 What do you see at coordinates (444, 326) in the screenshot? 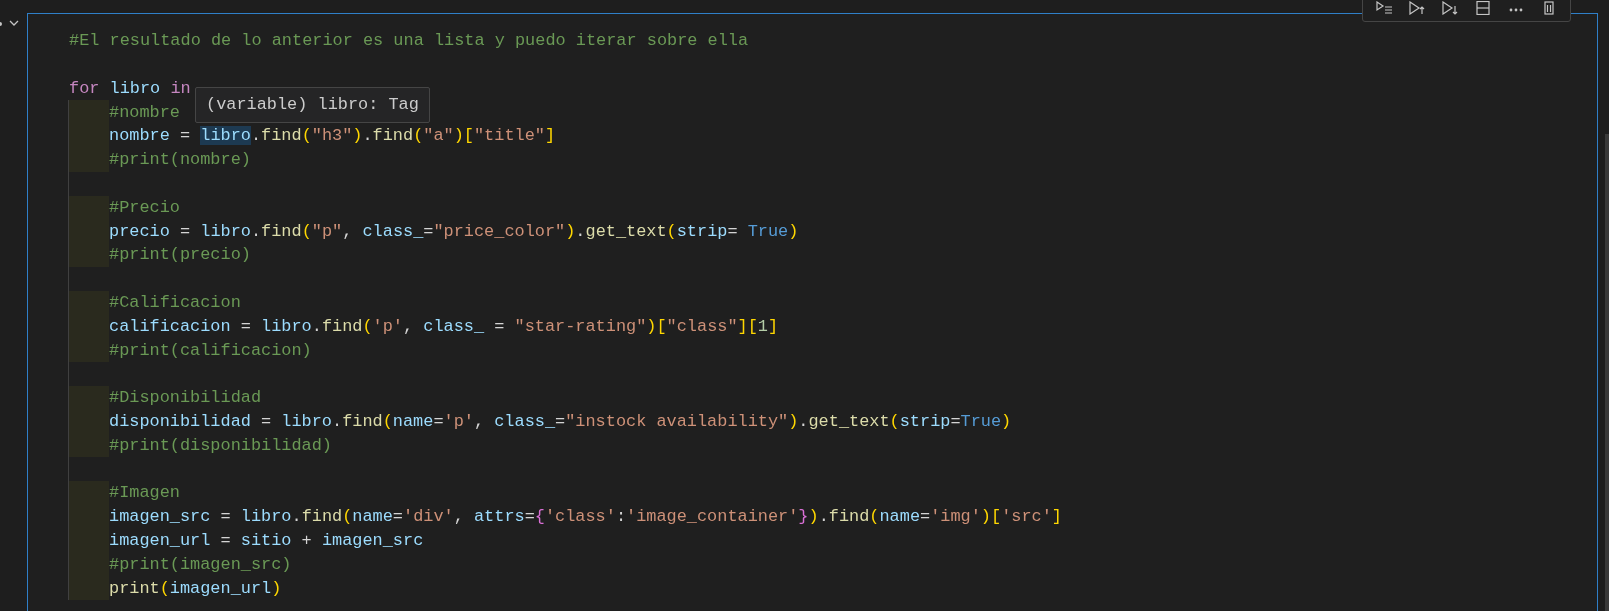
I see `code-line: calificacion = libro.find('p', class_ = "star-rating")["class"][1]` at bounding box center [444, 326].